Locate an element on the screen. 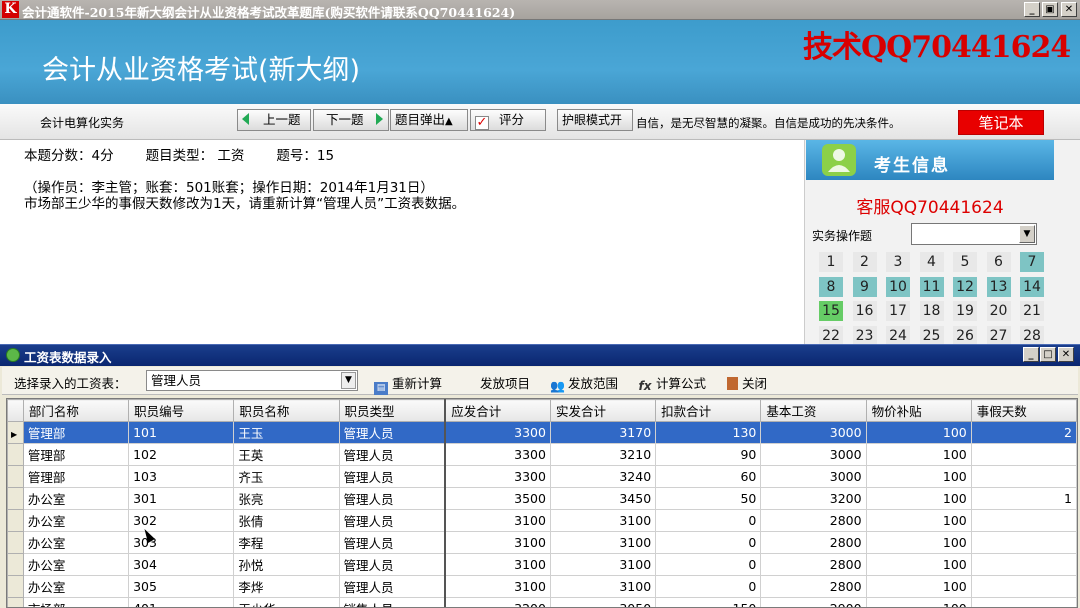 This screenshot has height=608, width=1080. table-row: 市场部401王少华销售人员320030501502900100 is located at coordinates (542, 602).